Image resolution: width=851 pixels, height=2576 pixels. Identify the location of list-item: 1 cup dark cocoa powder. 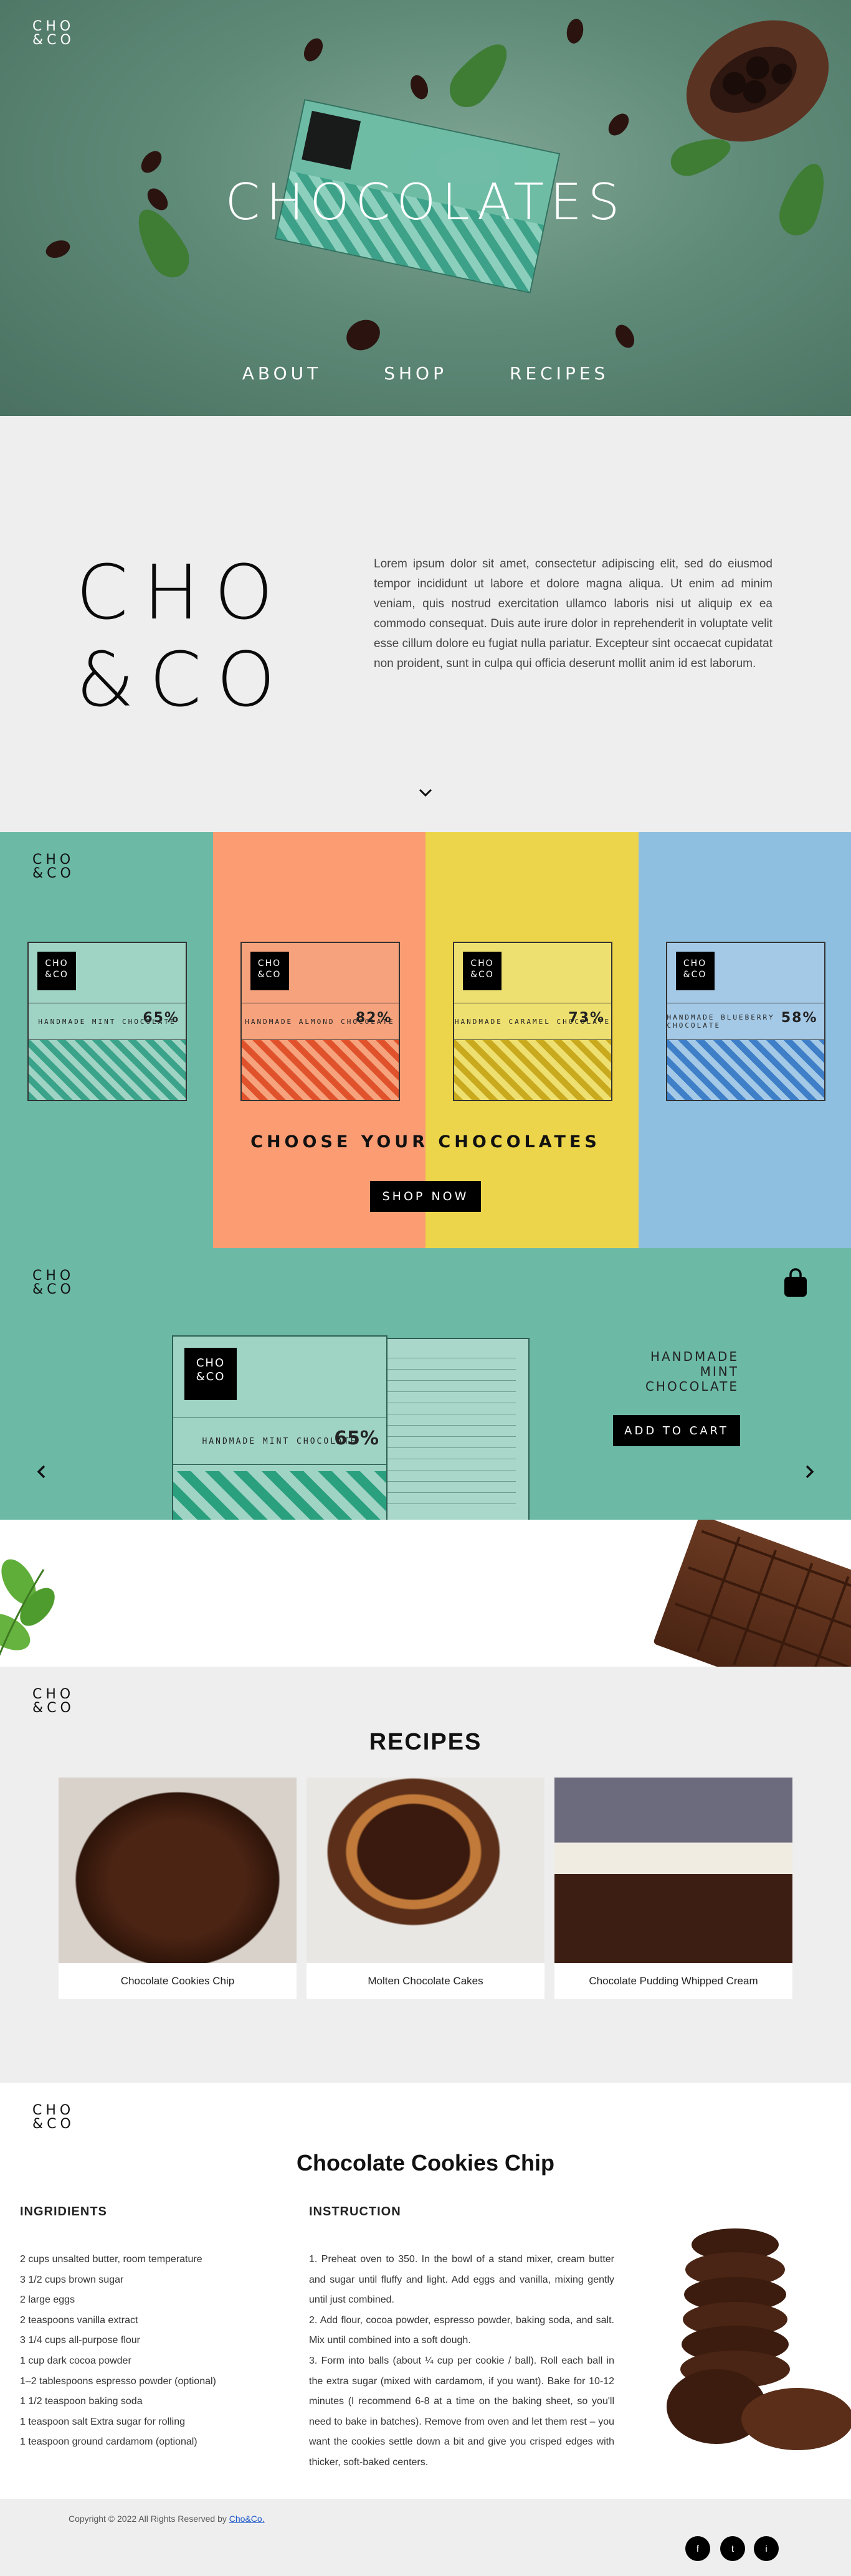
(144, 2361).